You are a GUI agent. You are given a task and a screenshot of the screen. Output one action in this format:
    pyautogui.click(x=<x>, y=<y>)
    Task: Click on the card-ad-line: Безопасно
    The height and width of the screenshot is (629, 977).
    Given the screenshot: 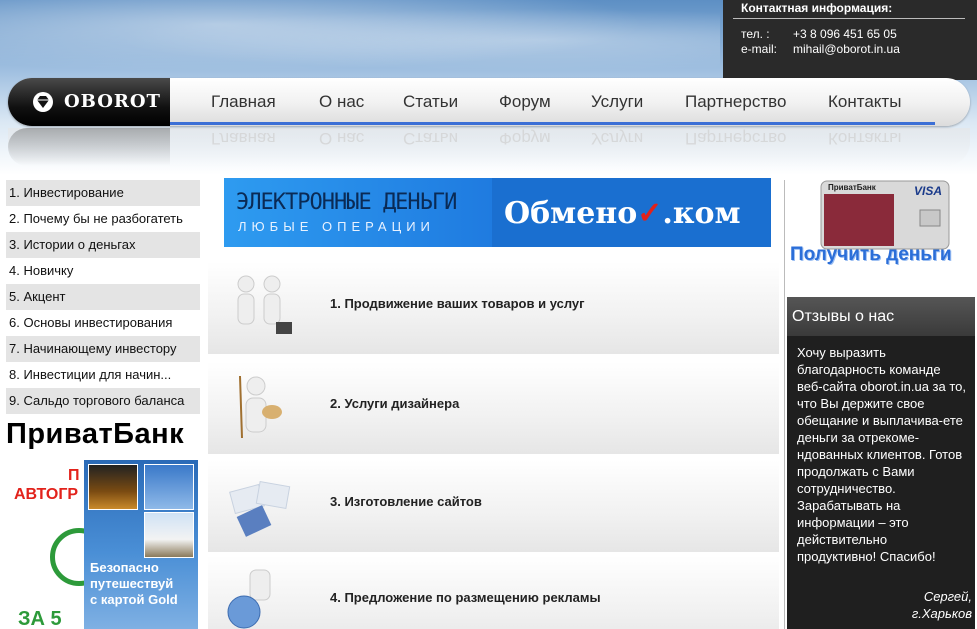 What is the action you would take?
    pyautogui.click(x=124, y=567)
    